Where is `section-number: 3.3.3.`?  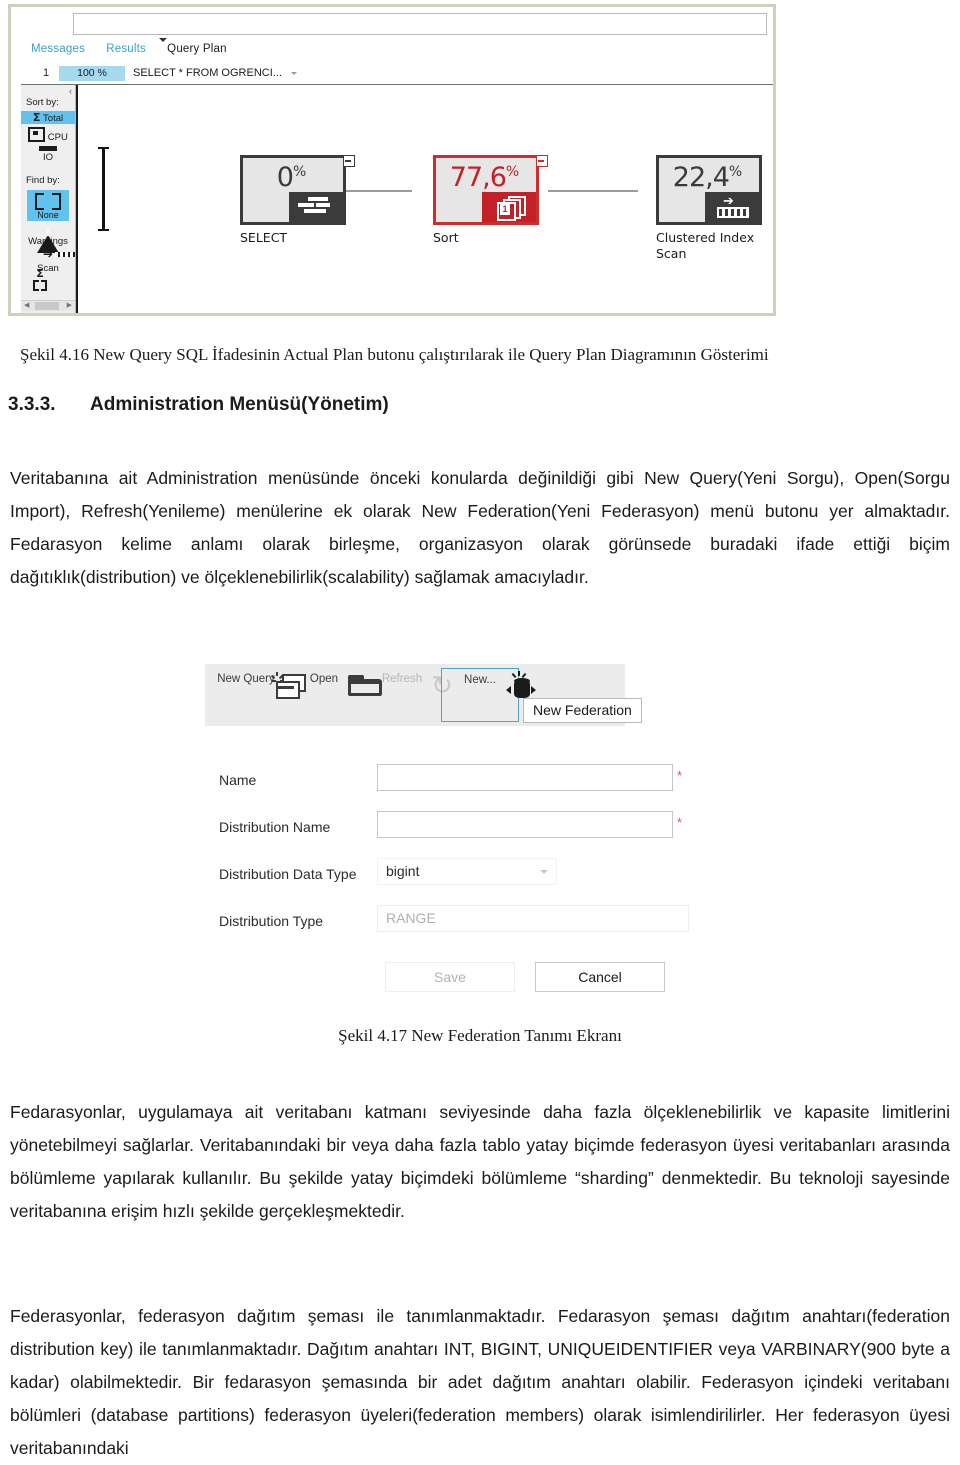 section-number: 3.3.3. is located at coordinates (32, 404).